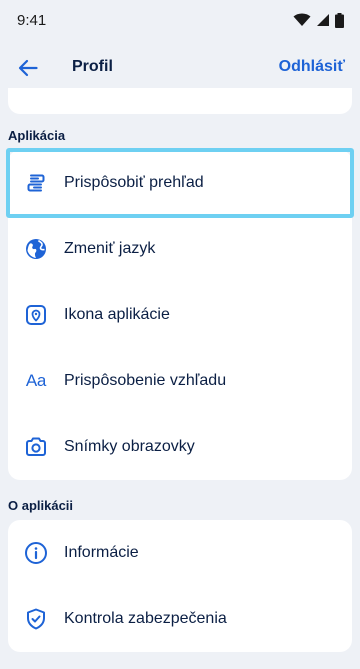 The width and height of the screenshot is (360, 669). I want to click on customize-overview-icon, so click(36, 183).